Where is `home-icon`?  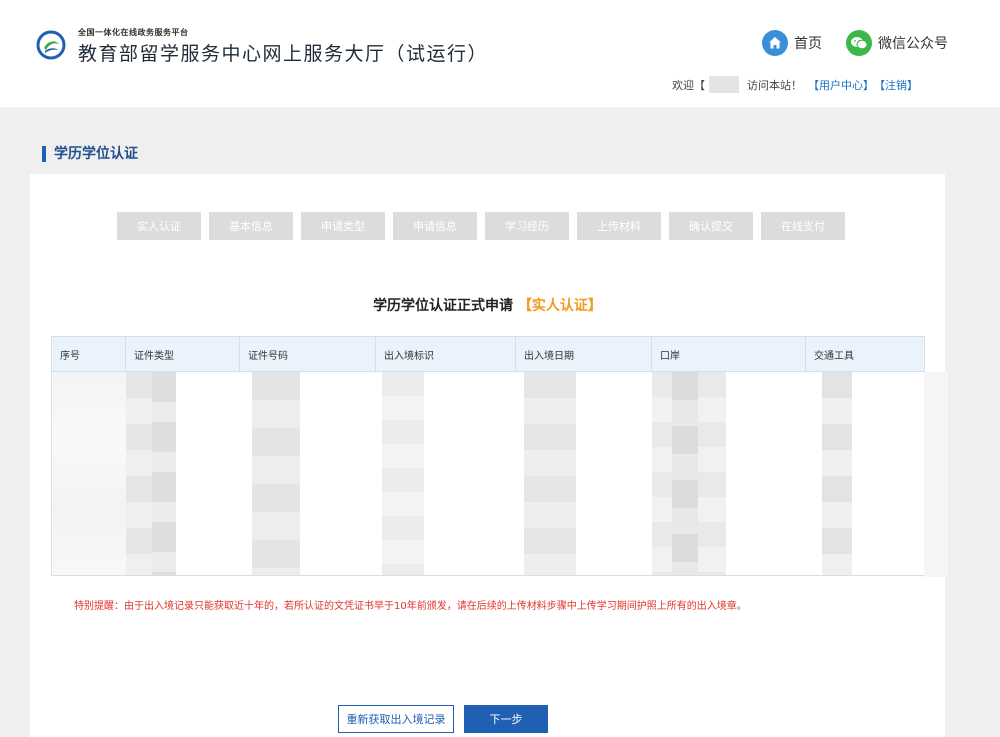
home-icon is located at coordinates (775, 43).